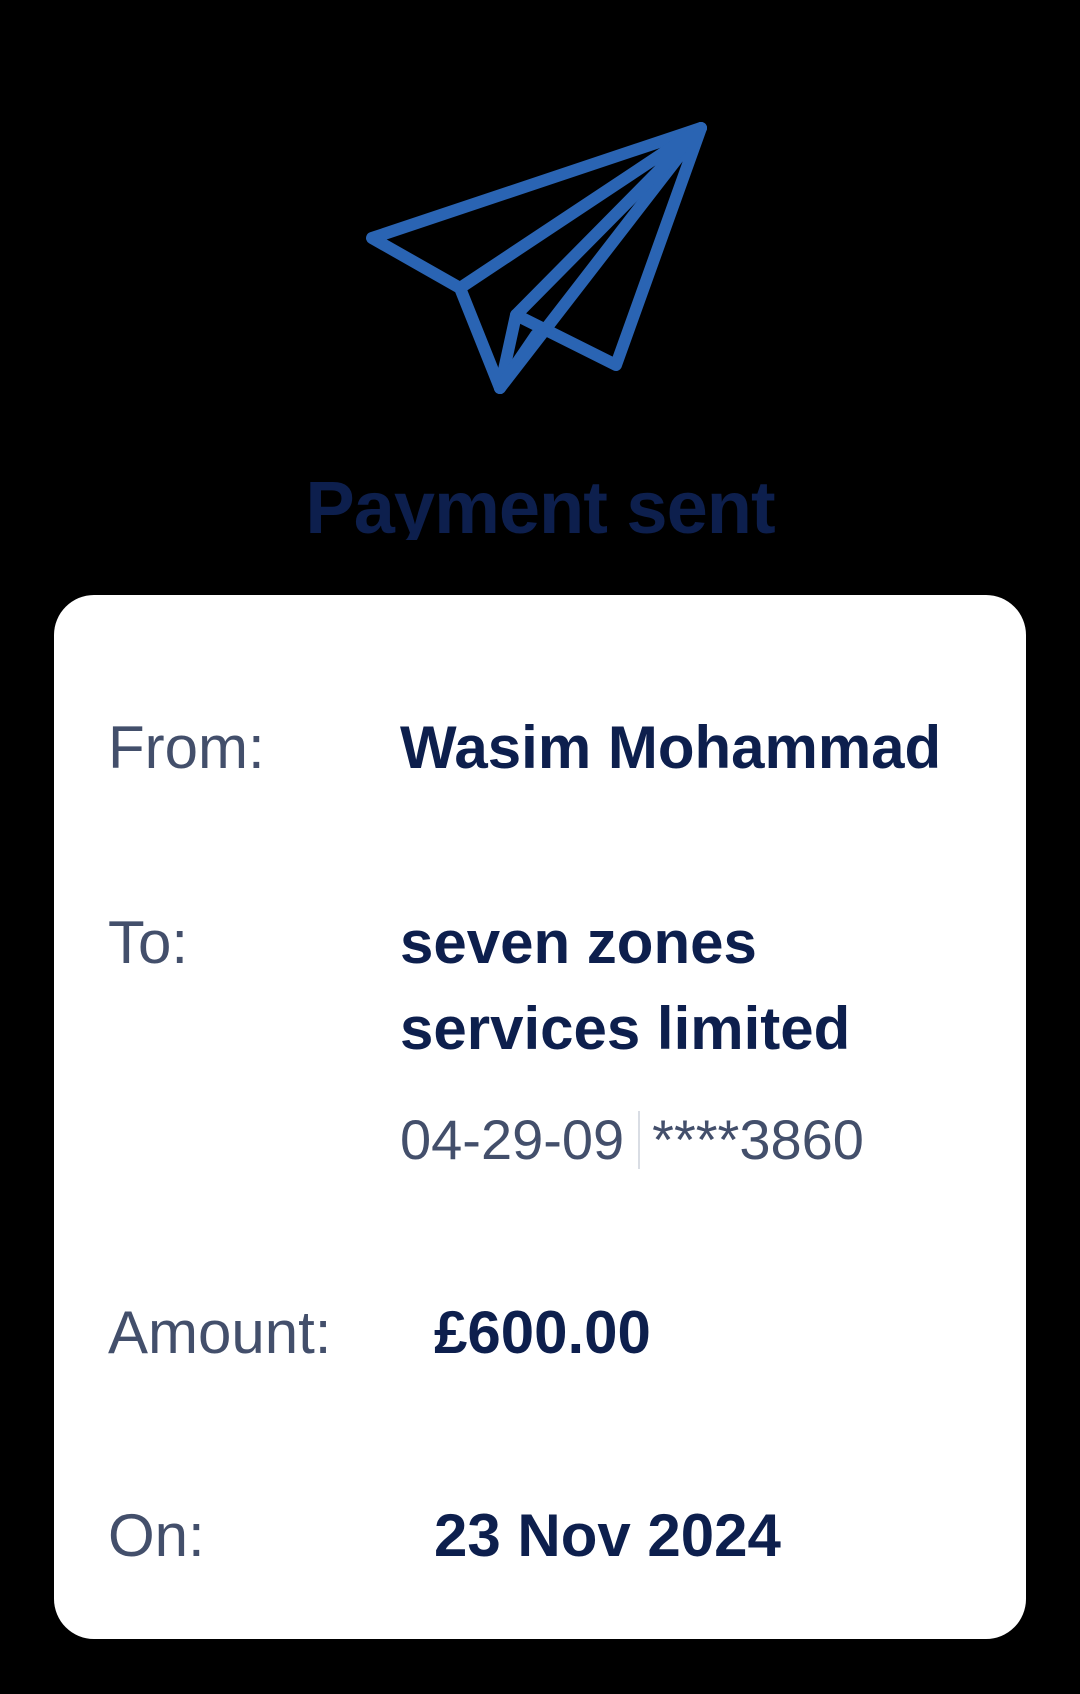 The width and height of the screenshot is (1080, 1694). I want to click on title-container: Payment sent, so click(540, 504).